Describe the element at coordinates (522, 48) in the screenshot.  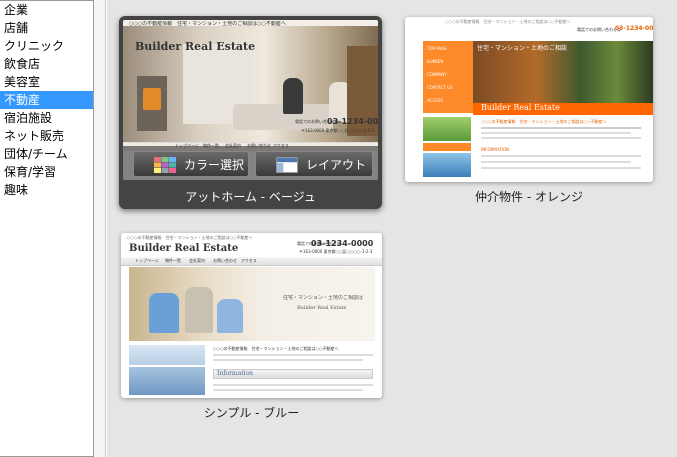
I see `preview-headline: 住宅・マンション・土地のご相談` at that location.